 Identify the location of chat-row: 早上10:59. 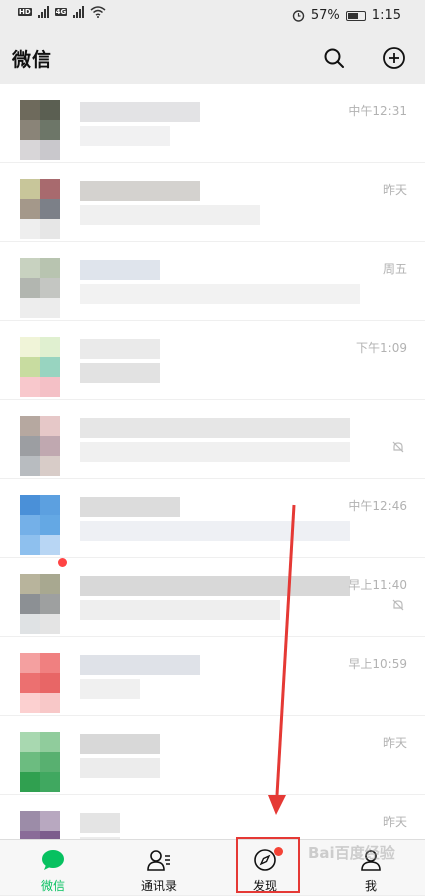
(212, 676).